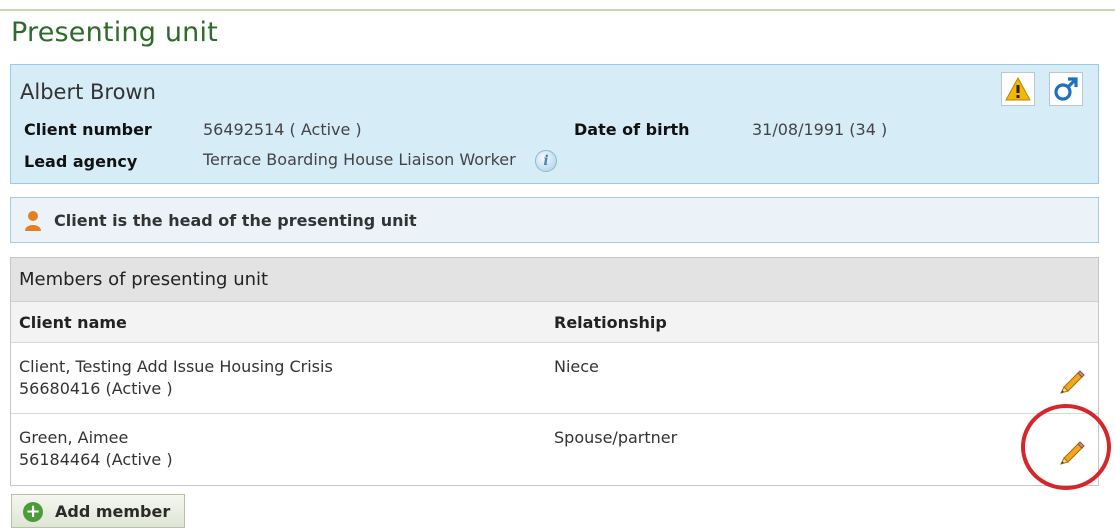 The image size is (1115, 528). What do you see at coordinates (610, 322) in the screenshot?
I see `column-header-relationship: Relationship` at bounding box center [610, 322].